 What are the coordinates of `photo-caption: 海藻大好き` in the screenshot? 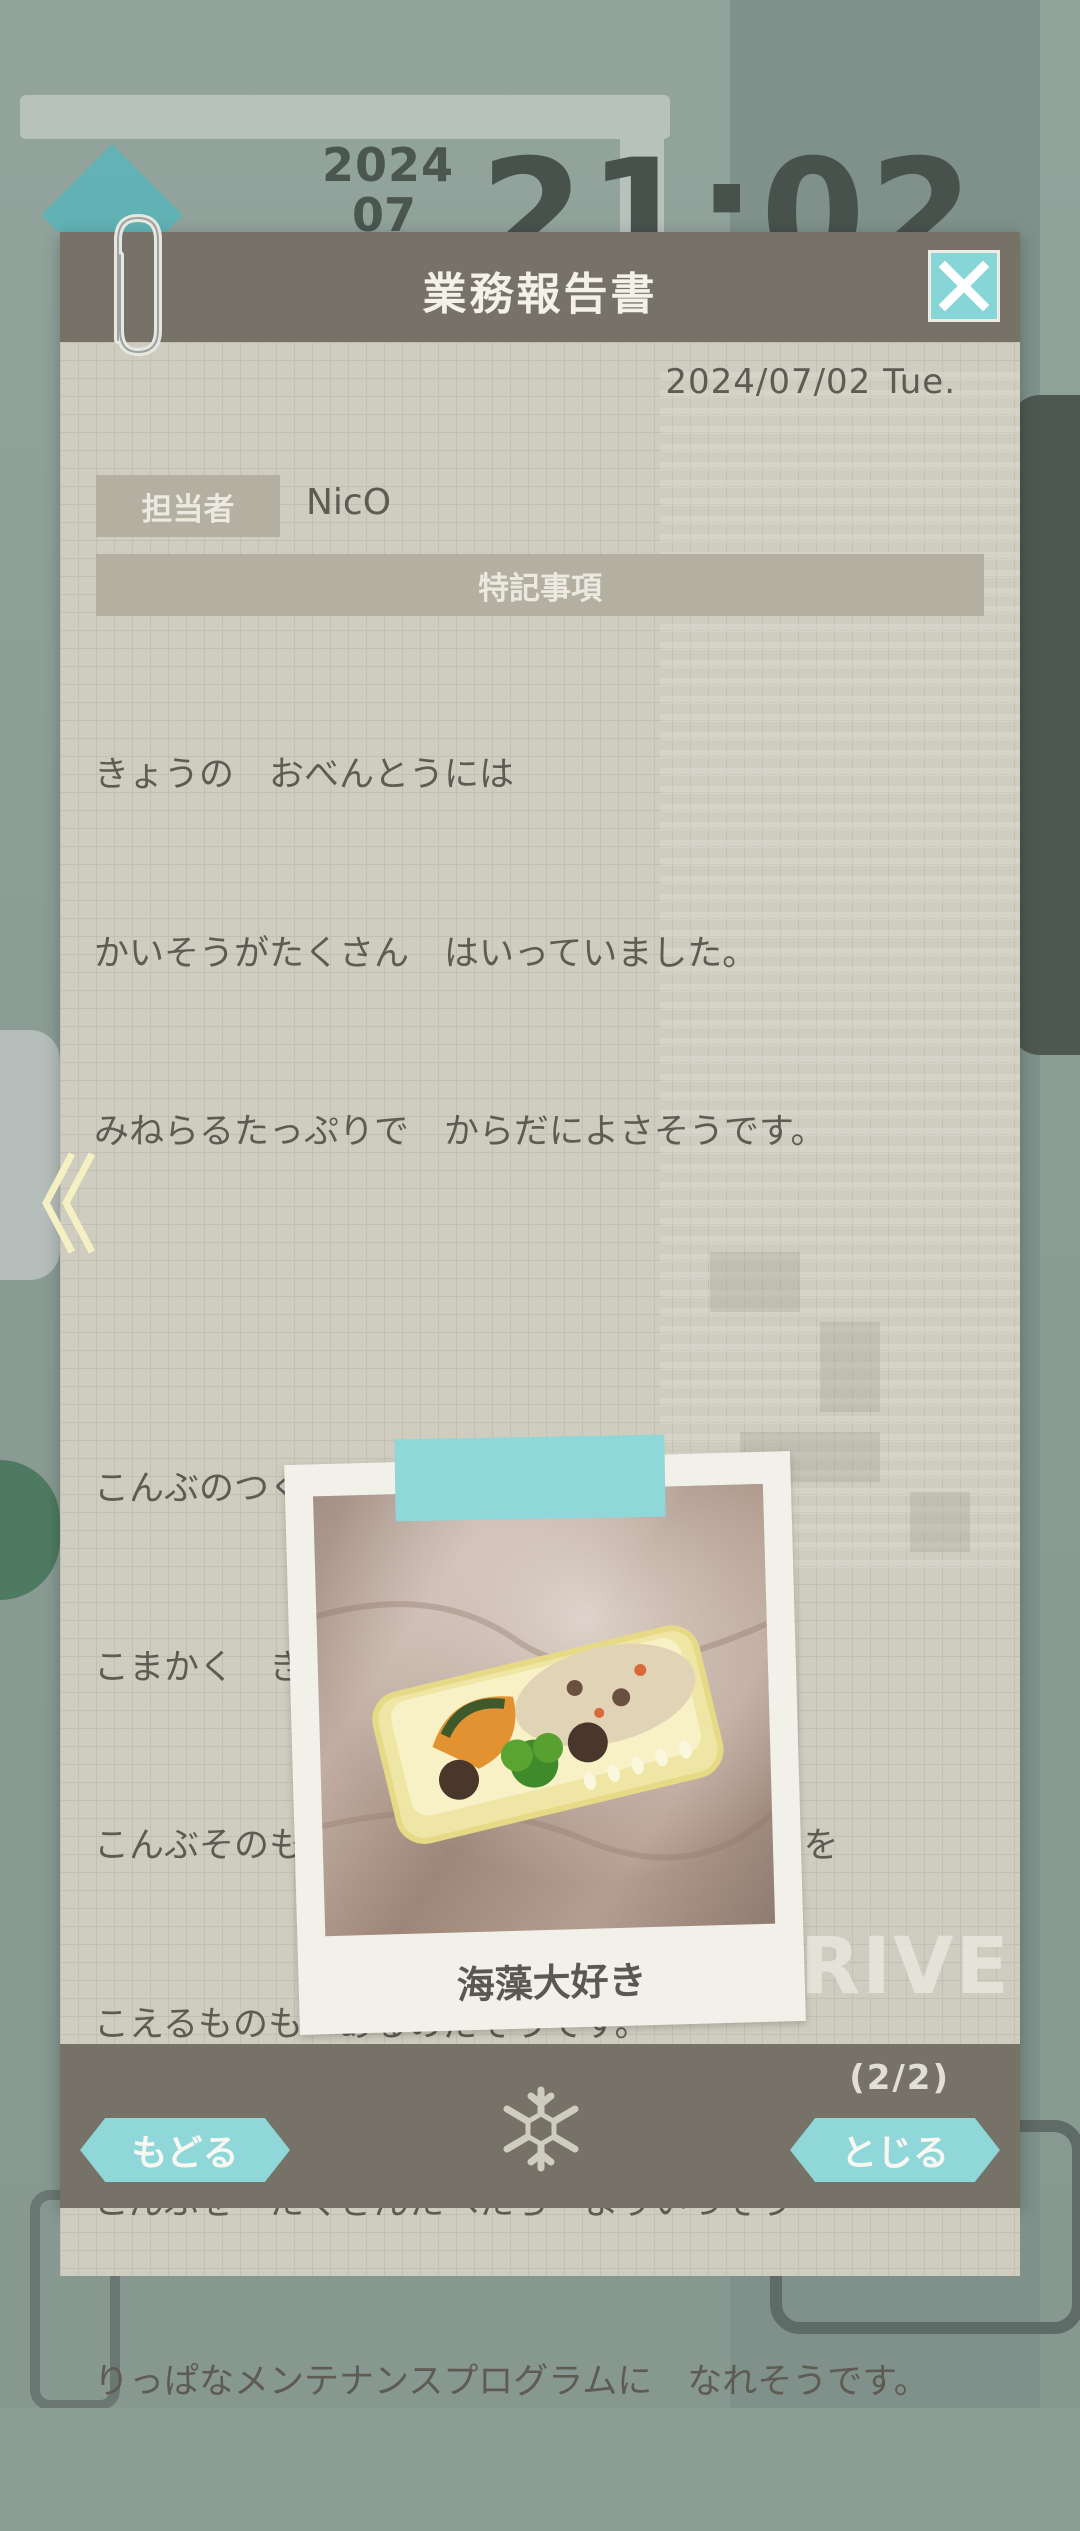 It's located at (552, 1983).